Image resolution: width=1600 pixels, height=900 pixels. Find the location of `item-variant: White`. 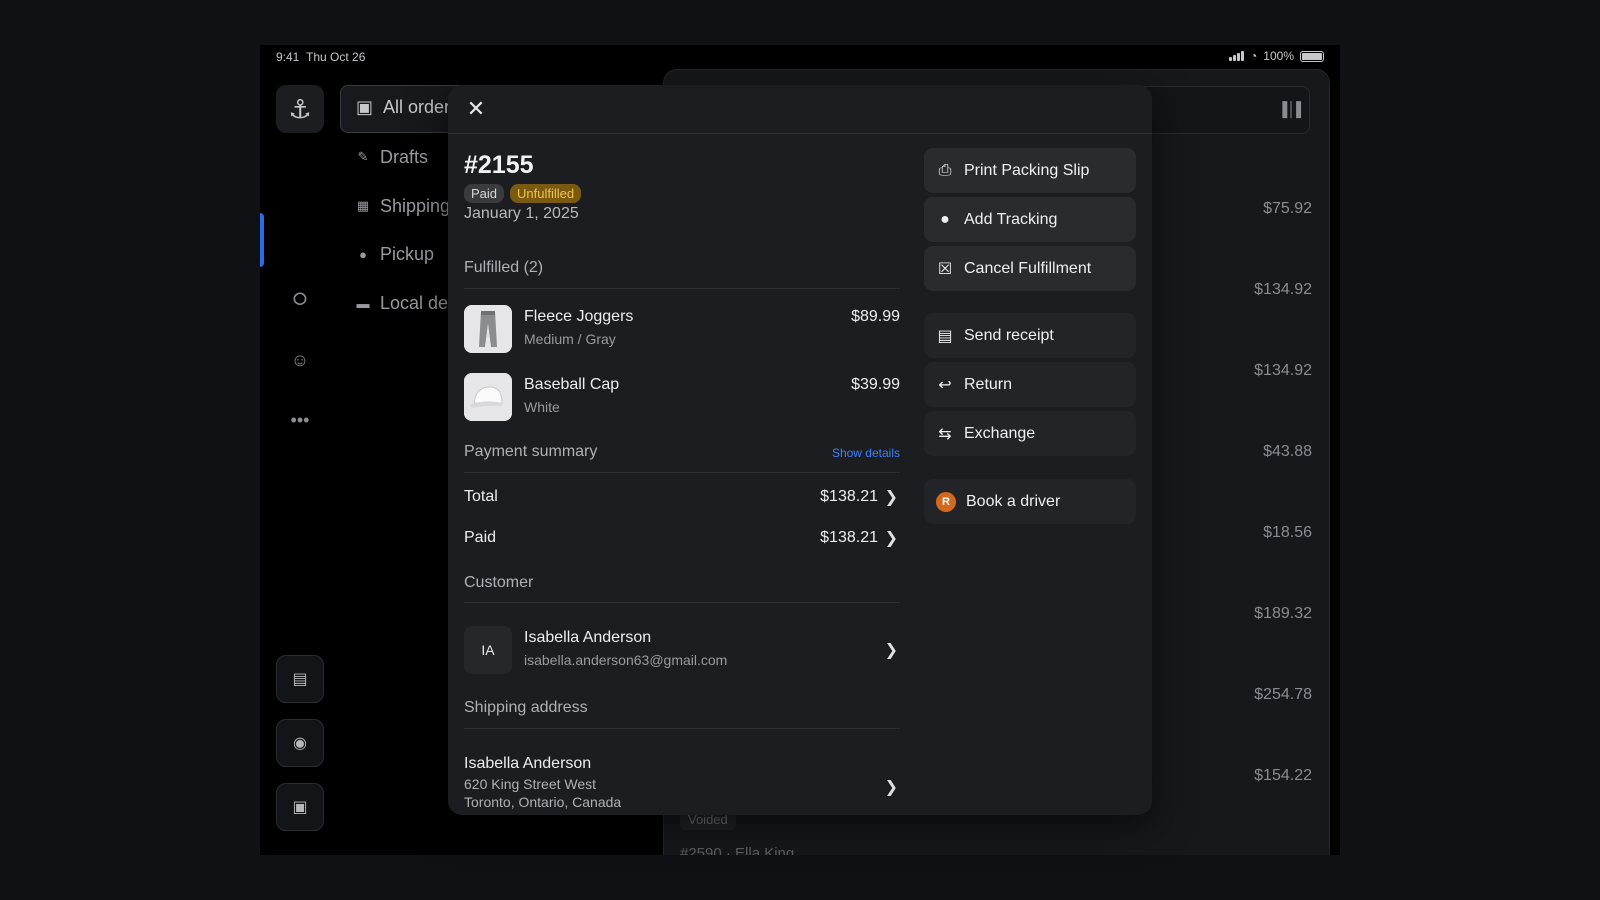

item-variant: White is located at coordinates (542, 407).